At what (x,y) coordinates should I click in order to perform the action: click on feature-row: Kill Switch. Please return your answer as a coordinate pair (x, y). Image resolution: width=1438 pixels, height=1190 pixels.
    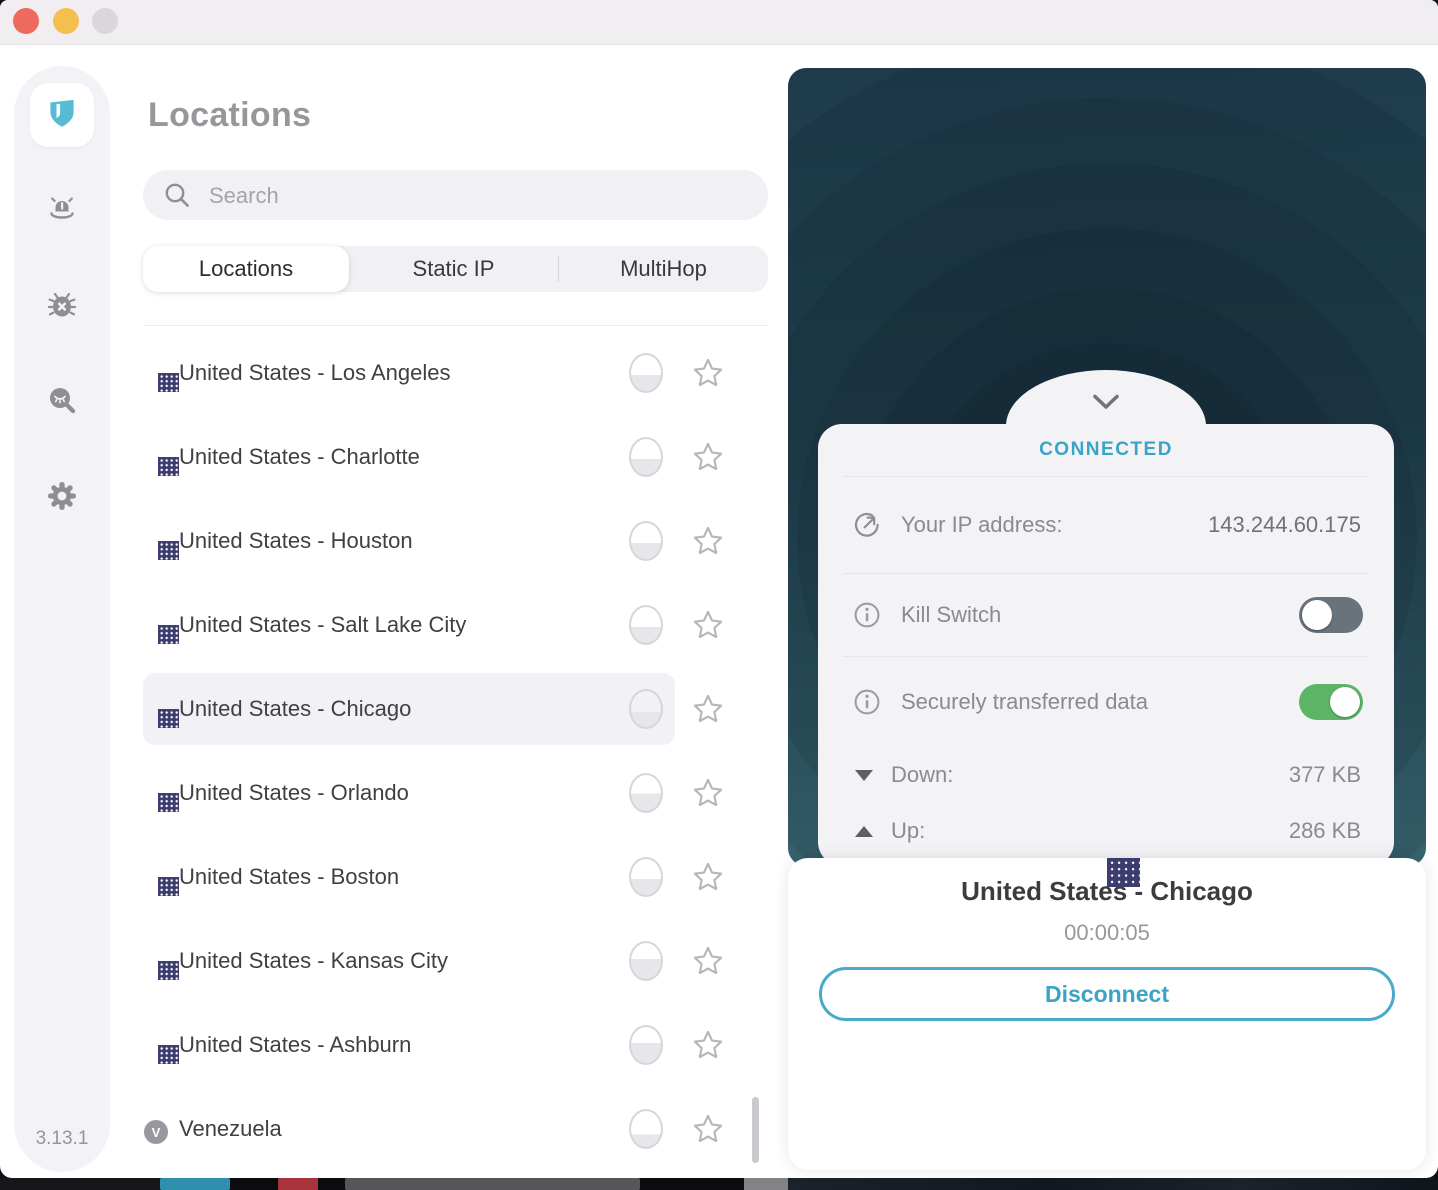
    Looking at the image, I should click on (1106, 615).